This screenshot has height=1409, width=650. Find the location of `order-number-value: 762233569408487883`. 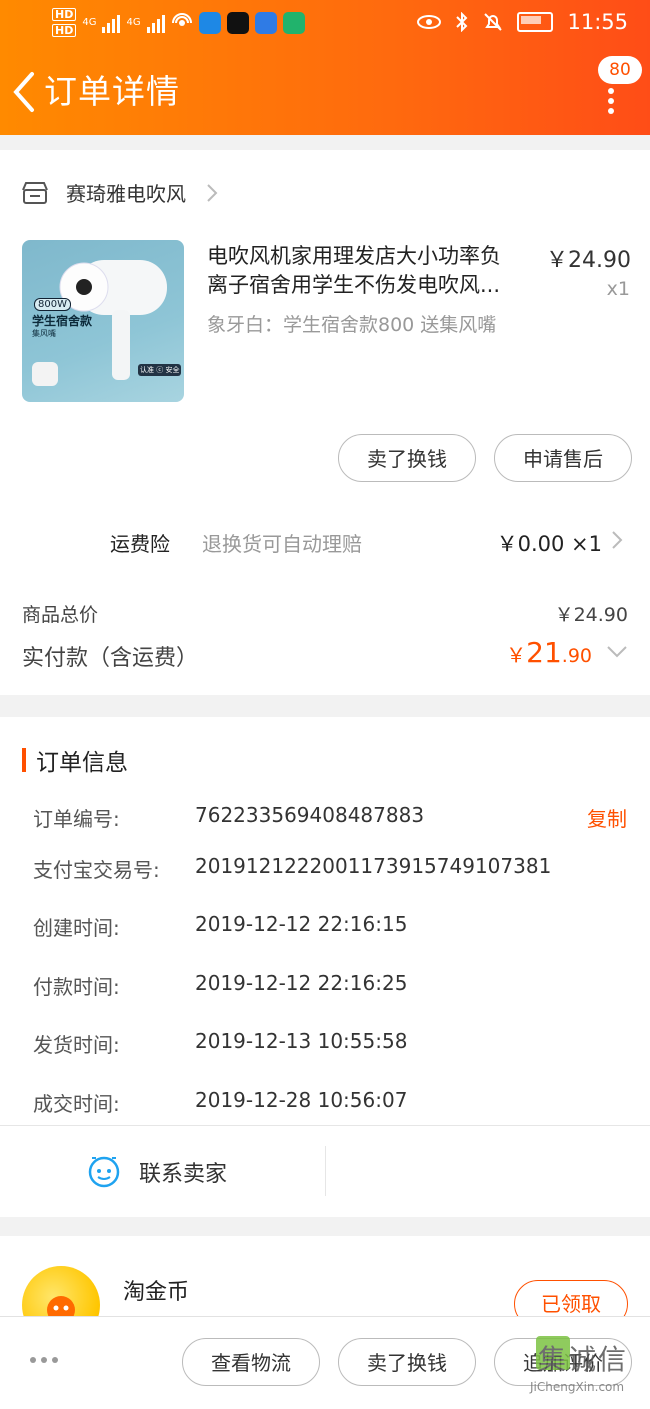

order-number-value: 762233569408487883 is located at coordinates (310, 815).